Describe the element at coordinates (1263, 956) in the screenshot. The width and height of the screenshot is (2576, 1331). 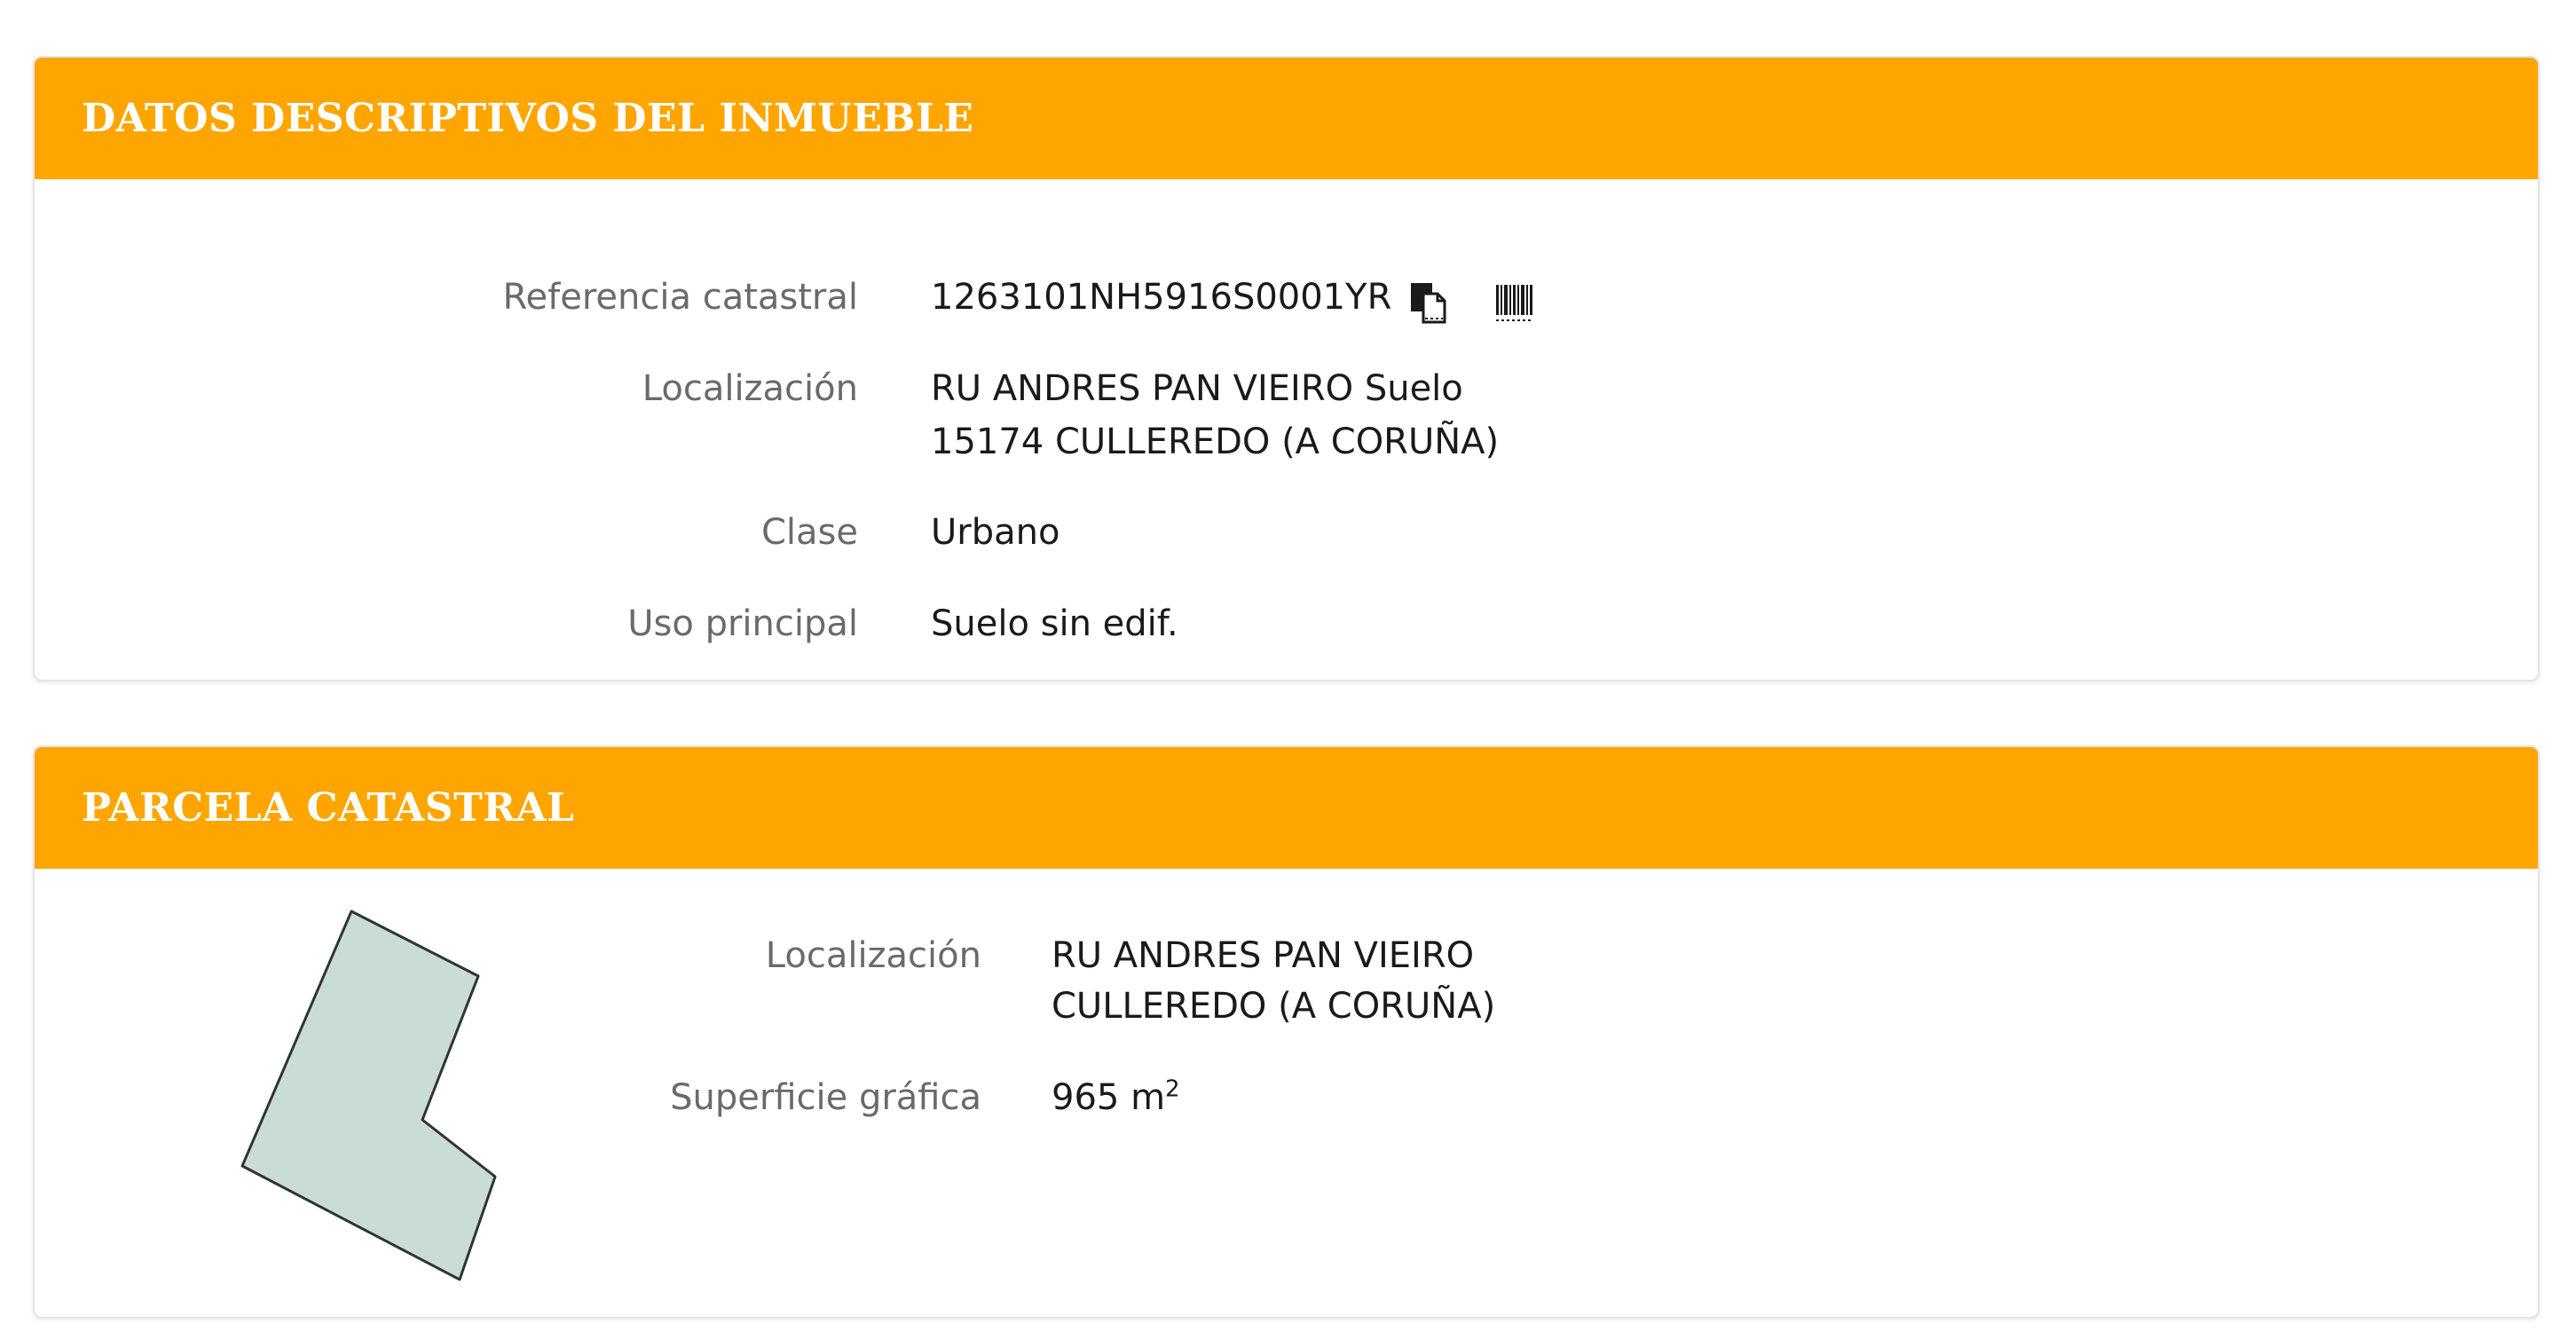
I see `parcela-localizacion-line1: RU ANDRES PAN VIEIRO` at that location.